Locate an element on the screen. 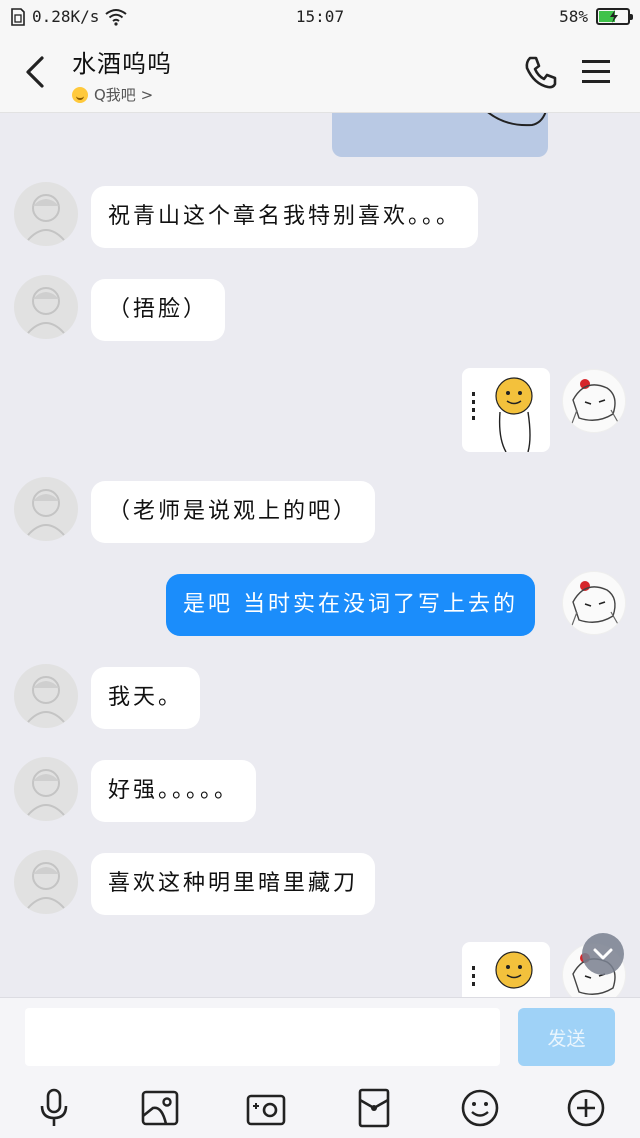 The width and height of the screenshot is (640, 1138). red-envelope-icon is located at coordinates (374, 1108).